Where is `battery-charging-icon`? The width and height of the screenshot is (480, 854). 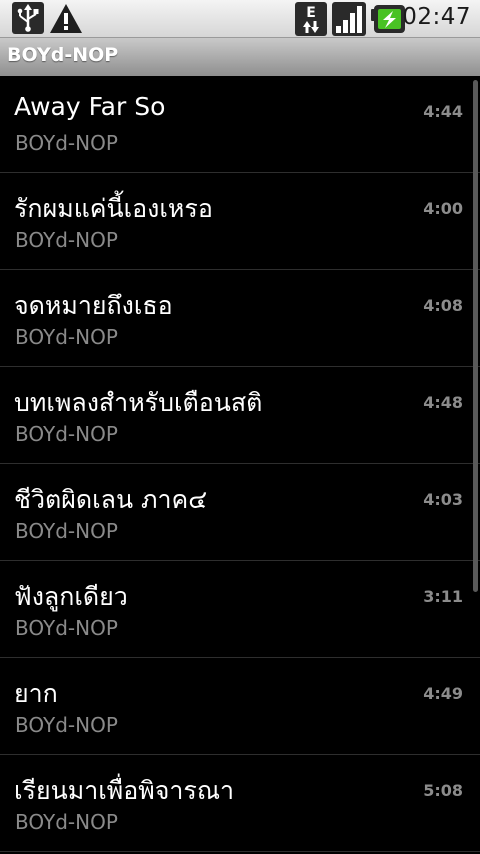 battery-charging-icon is located at coordinates (388, 21).